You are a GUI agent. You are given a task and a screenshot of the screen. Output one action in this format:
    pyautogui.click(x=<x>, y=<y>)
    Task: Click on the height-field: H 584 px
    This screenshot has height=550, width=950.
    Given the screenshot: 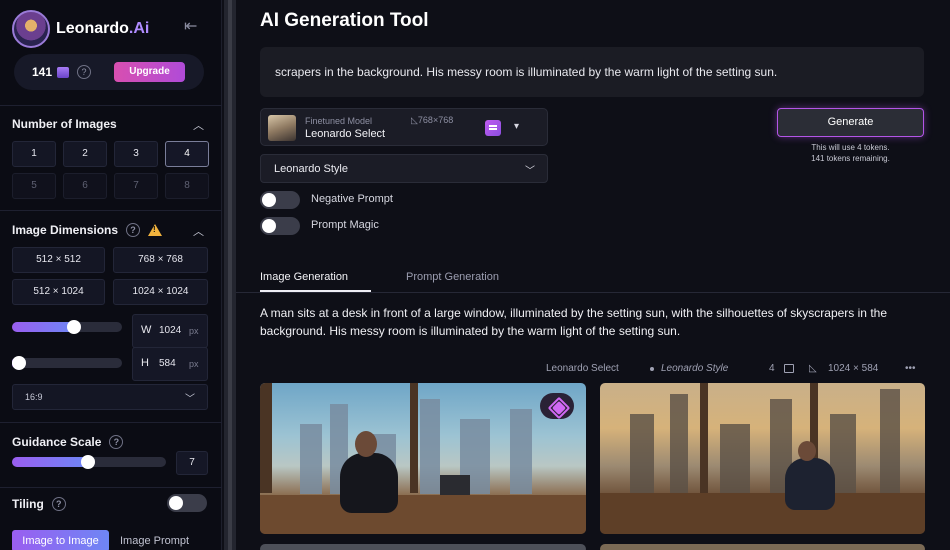 What is the action you would take?
    pyautogui.click(x=170, y=364)
    